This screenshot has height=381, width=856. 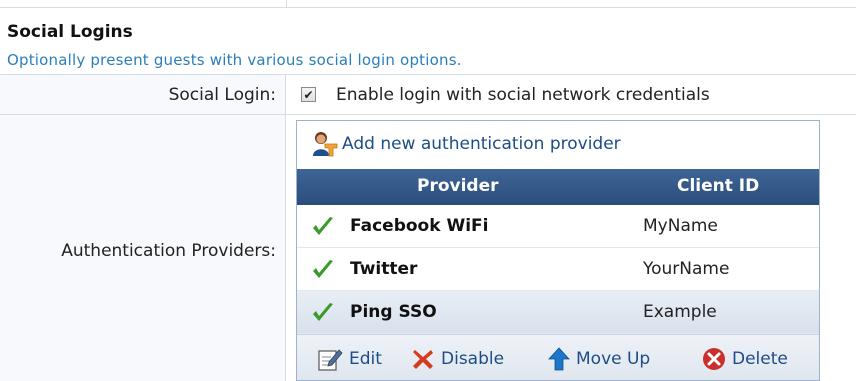 I want to click on section-title: Social Logins, so click(x=70, y=32).